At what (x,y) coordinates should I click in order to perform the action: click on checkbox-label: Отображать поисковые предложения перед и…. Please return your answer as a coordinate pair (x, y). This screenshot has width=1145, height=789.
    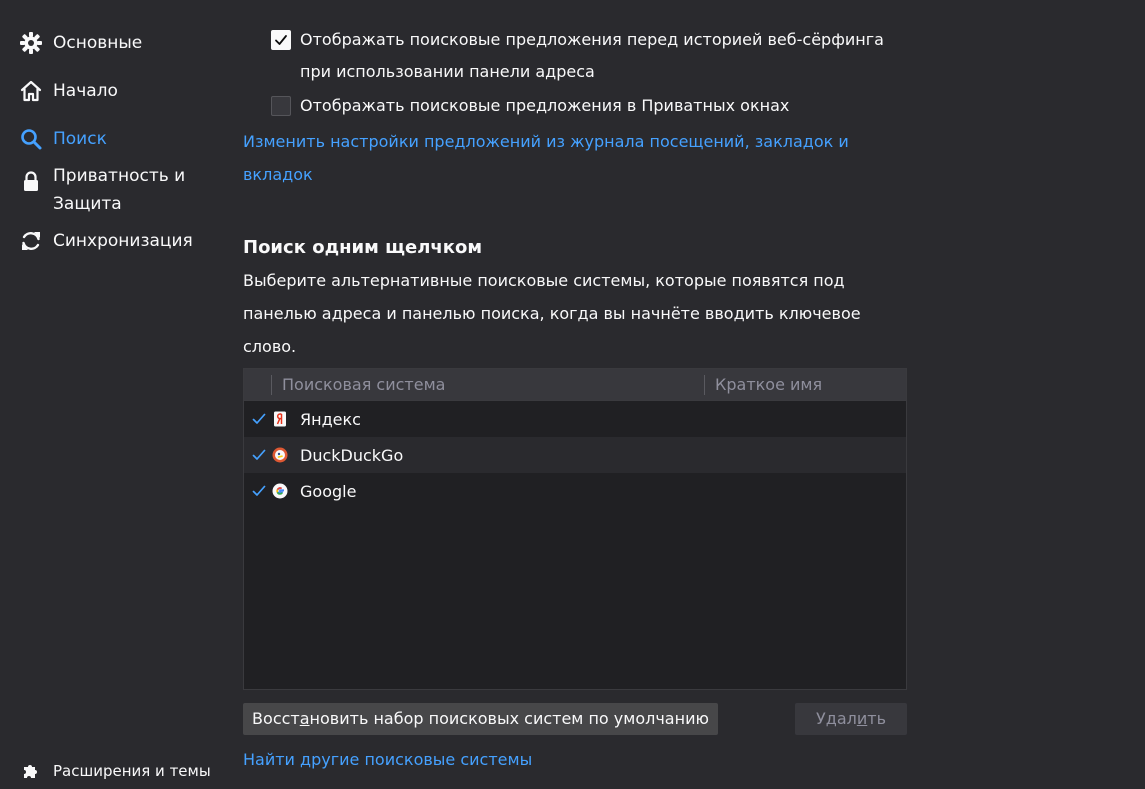
    Looking at the image, I should click on (592, 39).